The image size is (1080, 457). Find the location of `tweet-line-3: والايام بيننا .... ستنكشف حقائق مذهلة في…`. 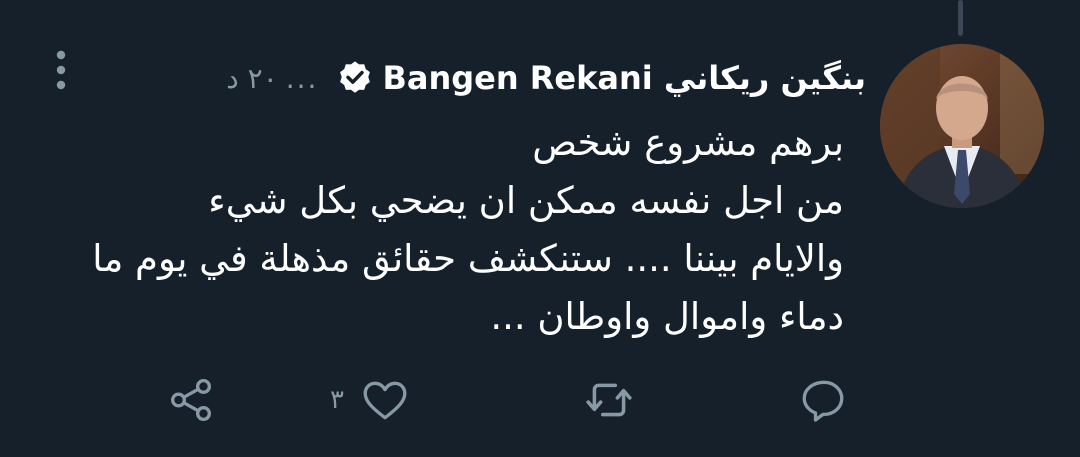

tweet-line-3: والايام بيننا .... ستنكشف حقائق مذهلة في… is located at coordinates (468, 258).